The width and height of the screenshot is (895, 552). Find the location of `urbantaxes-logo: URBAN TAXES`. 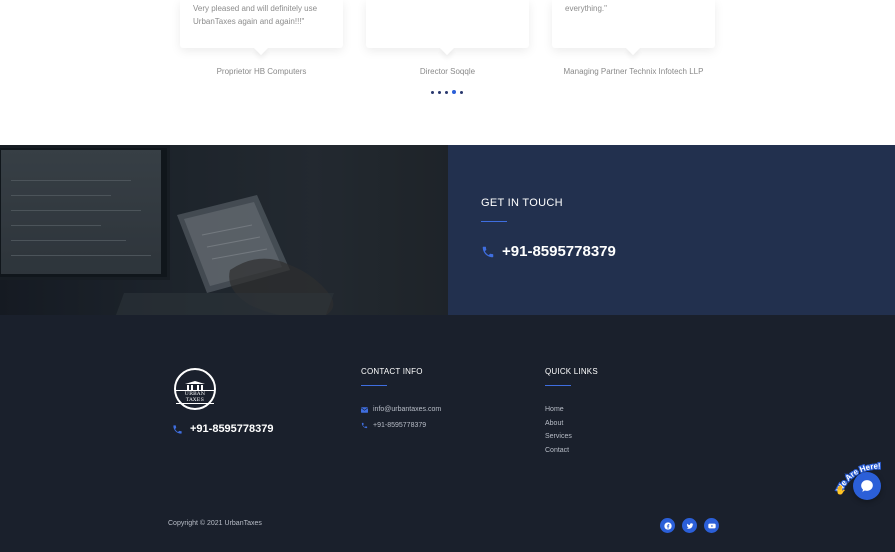

urbantaxes-logo: URBAN TAXES is located at coordinates (195, 389).